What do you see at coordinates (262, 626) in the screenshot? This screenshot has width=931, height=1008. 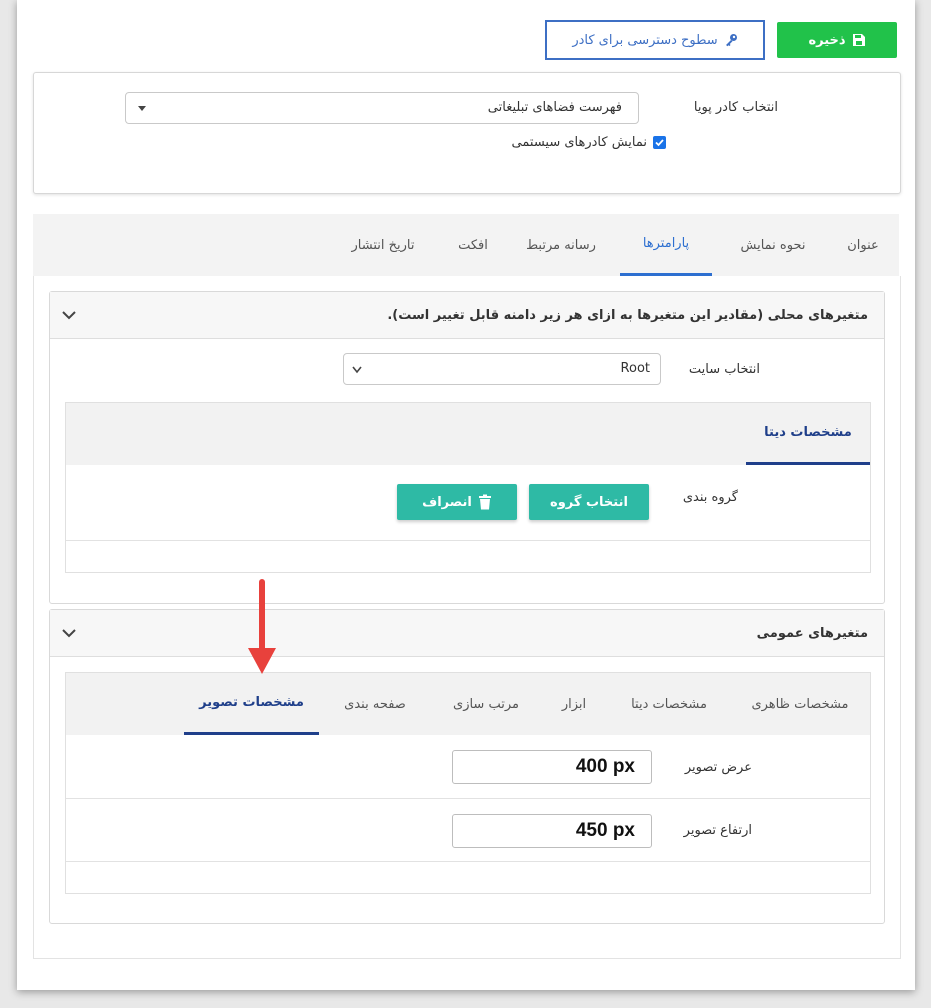 I see `annotation-arrow-icon` at bounding box center [262, 626].